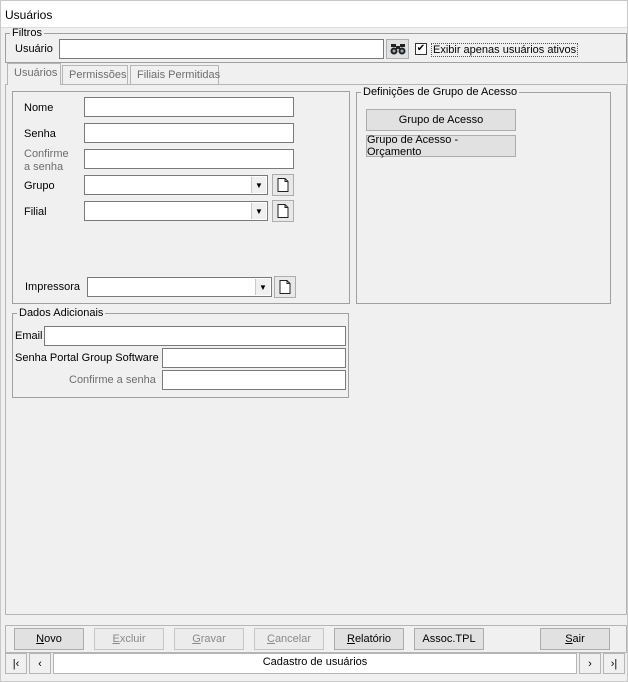  What do you see at coordinates (449, 639) in the screenshot?
I see `assoc-tpl-button: Assoc.TPL` at bounding box center [449, 639].